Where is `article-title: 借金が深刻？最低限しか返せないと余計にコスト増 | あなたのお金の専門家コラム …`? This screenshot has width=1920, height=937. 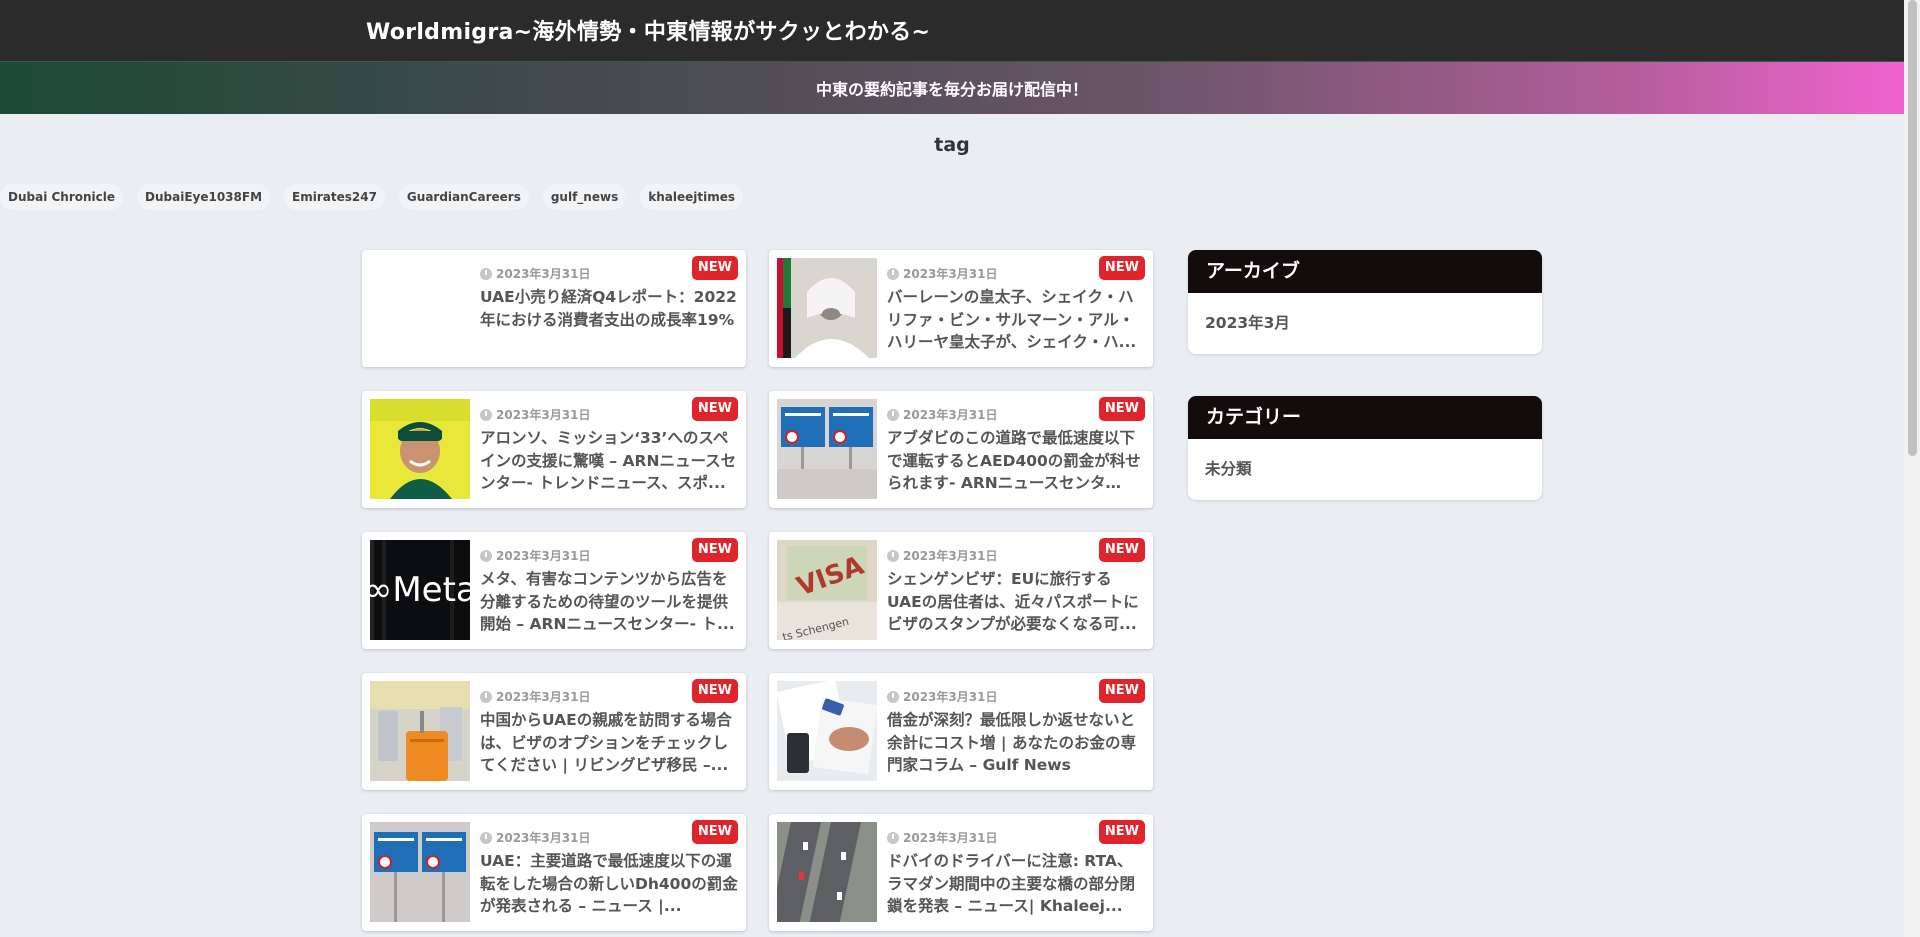 article-title: 借金が深刻？最低限しか返せないと余計にコスト増 | あなたのお金の専門家コラム … is located at coordinates (1016, 743).